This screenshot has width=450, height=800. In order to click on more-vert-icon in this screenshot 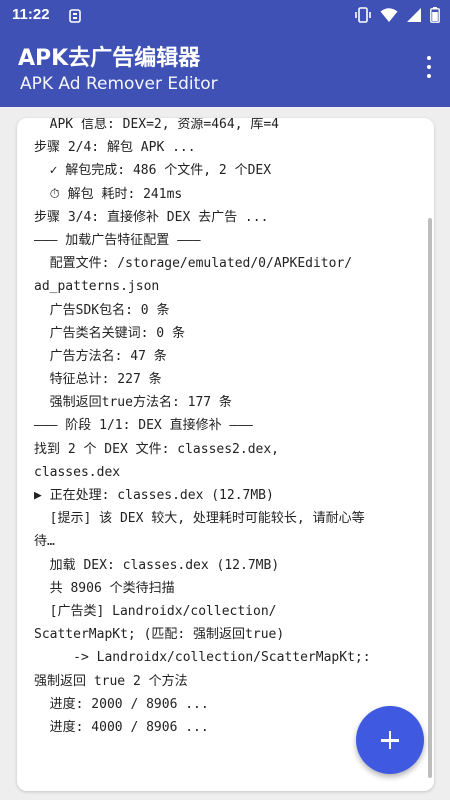, I will do `click(429, 67)`.